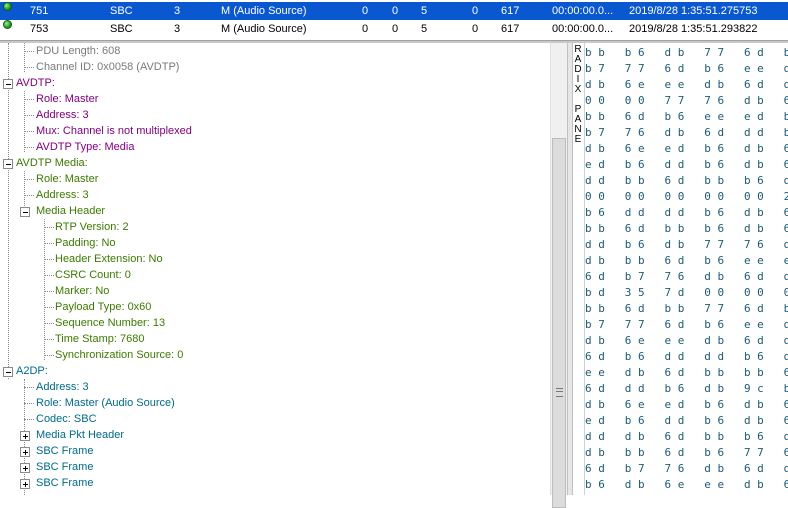 The height and width of the screenshot is (508, 788). Describe the element at coordinates (686, 53) in the screenshot. I see `hex-row: b b b 6 d b 7 7 6 d b` at that location.